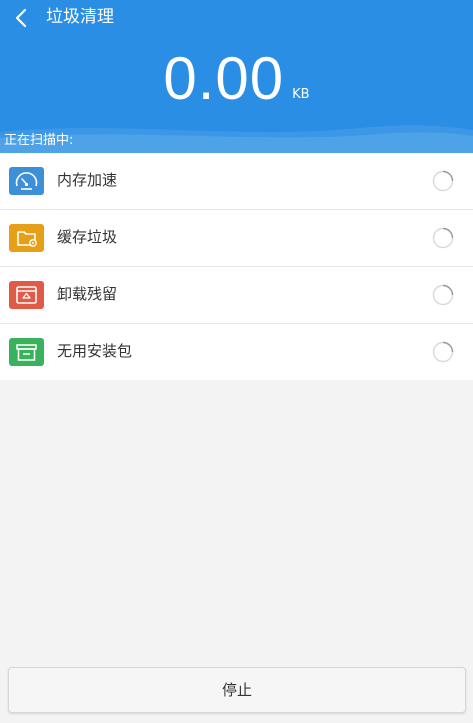 This screenshot has height=723, width=473. I want to click on size-unit: KB, so click(301, 94).